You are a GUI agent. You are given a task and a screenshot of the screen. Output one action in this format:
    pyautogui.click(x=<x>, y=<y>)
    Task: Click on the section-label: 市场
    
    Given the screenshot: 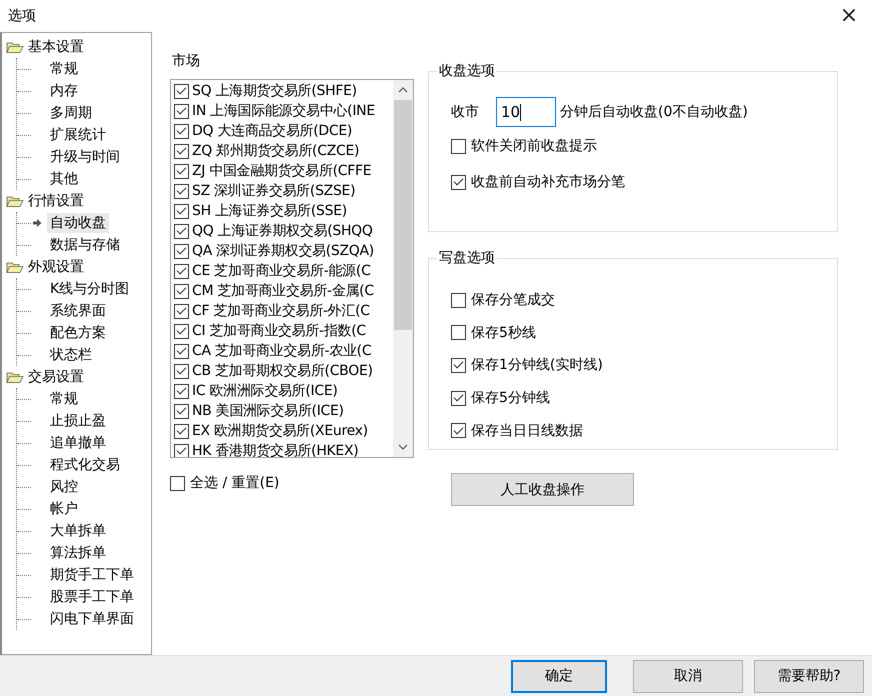 What is the action you would take?
    pyautogui.click(x=186, y=61)
    